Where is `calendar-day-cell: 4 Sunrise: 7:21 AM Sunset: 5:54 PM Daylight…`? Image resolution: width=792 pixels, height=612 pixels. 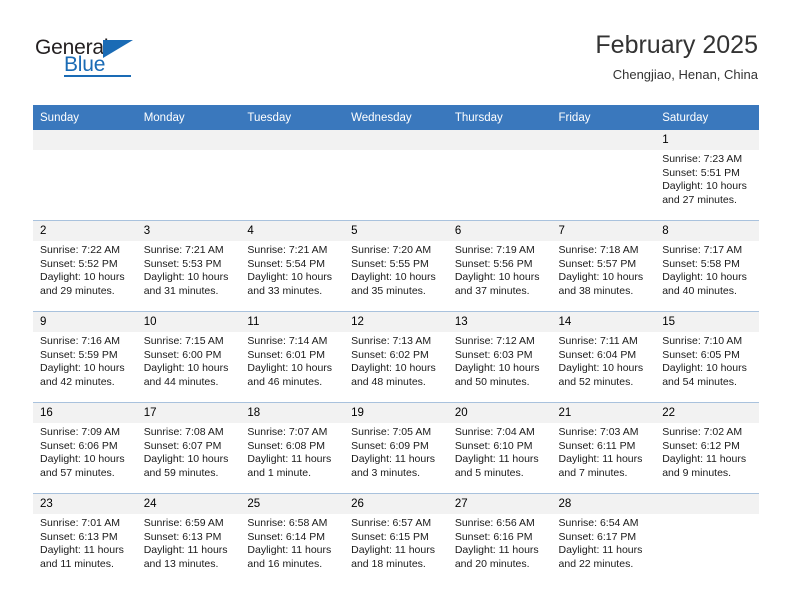
calendar-day-cell: 4 Sunrise: 7:21 AM Sunset: 5:54 PM Daylight… is located at coordinates (292, 266).